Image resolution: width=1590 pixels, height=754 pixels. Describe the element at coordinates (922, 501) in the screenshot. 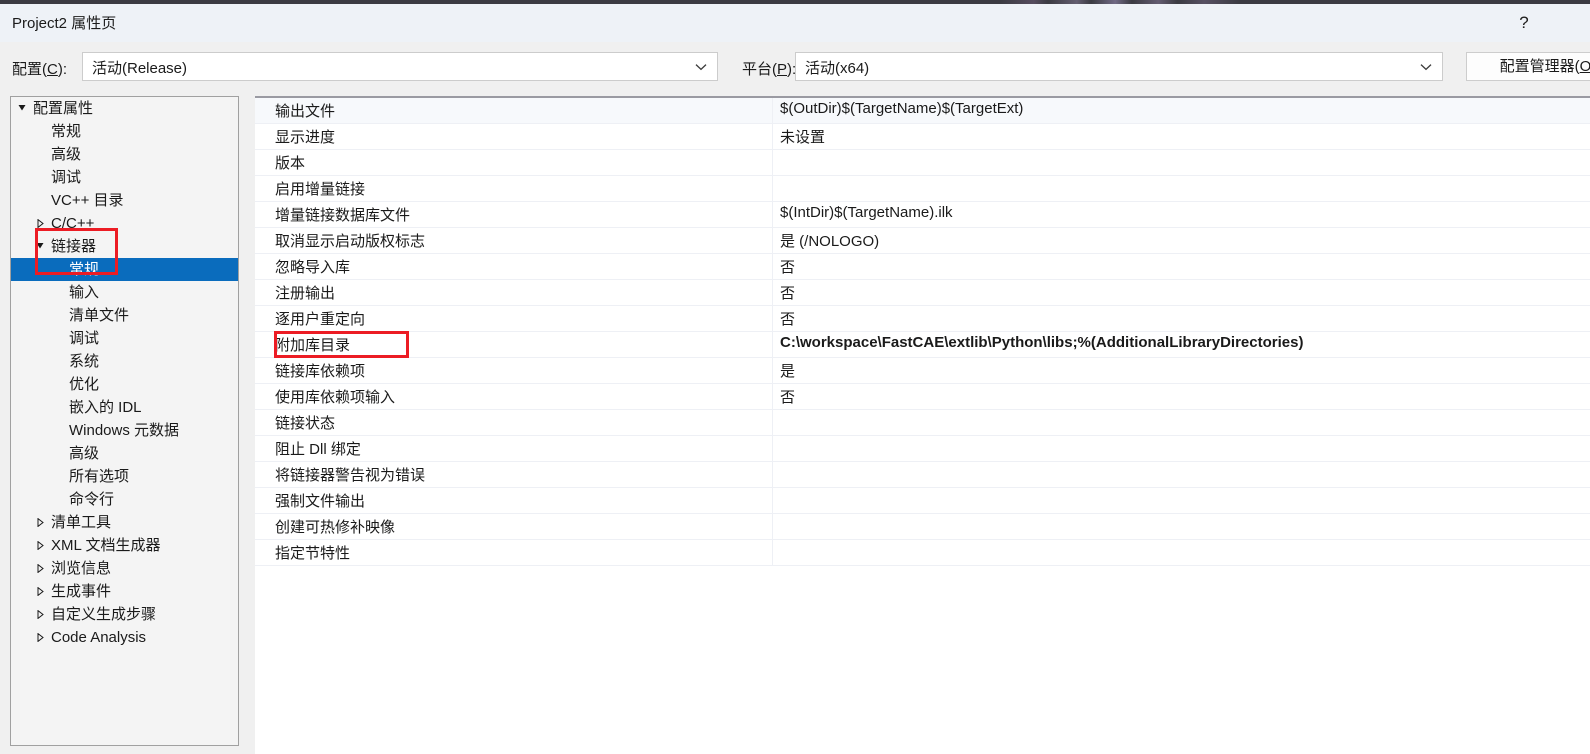

I see `property-row: 强制文件输出` at that location.